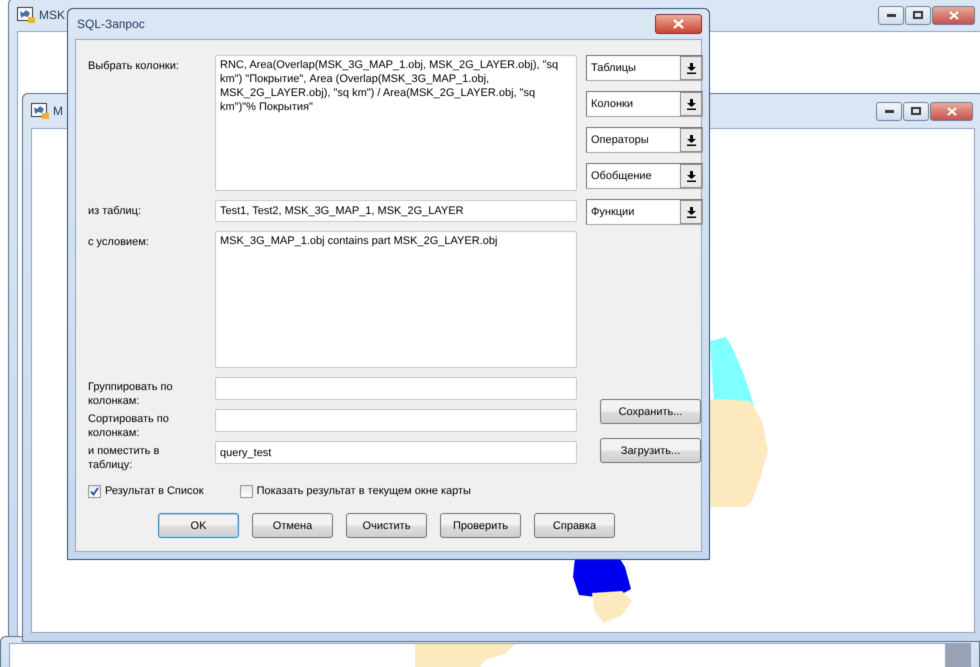 This screenshot has height=667, width=980. What do you see at coordinates (58, 111) in the screenshot?
I see `window-title: M` at bounding box center [58, 111].